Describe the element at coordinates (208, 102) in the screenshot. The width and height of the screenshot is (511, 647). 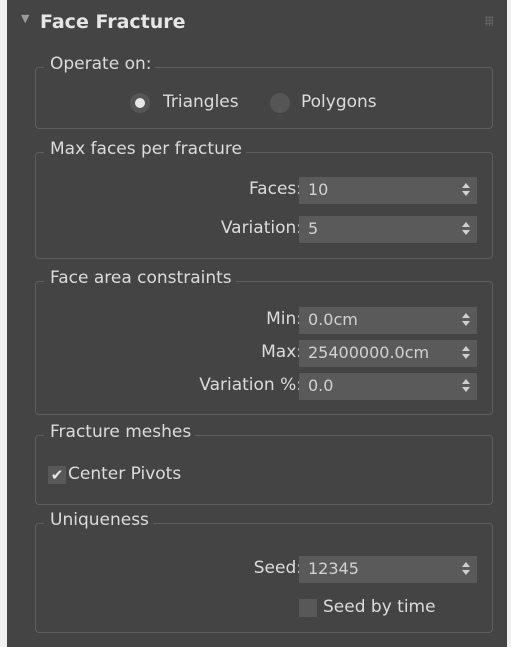
I see `triangles-label: Triangles` at that location.